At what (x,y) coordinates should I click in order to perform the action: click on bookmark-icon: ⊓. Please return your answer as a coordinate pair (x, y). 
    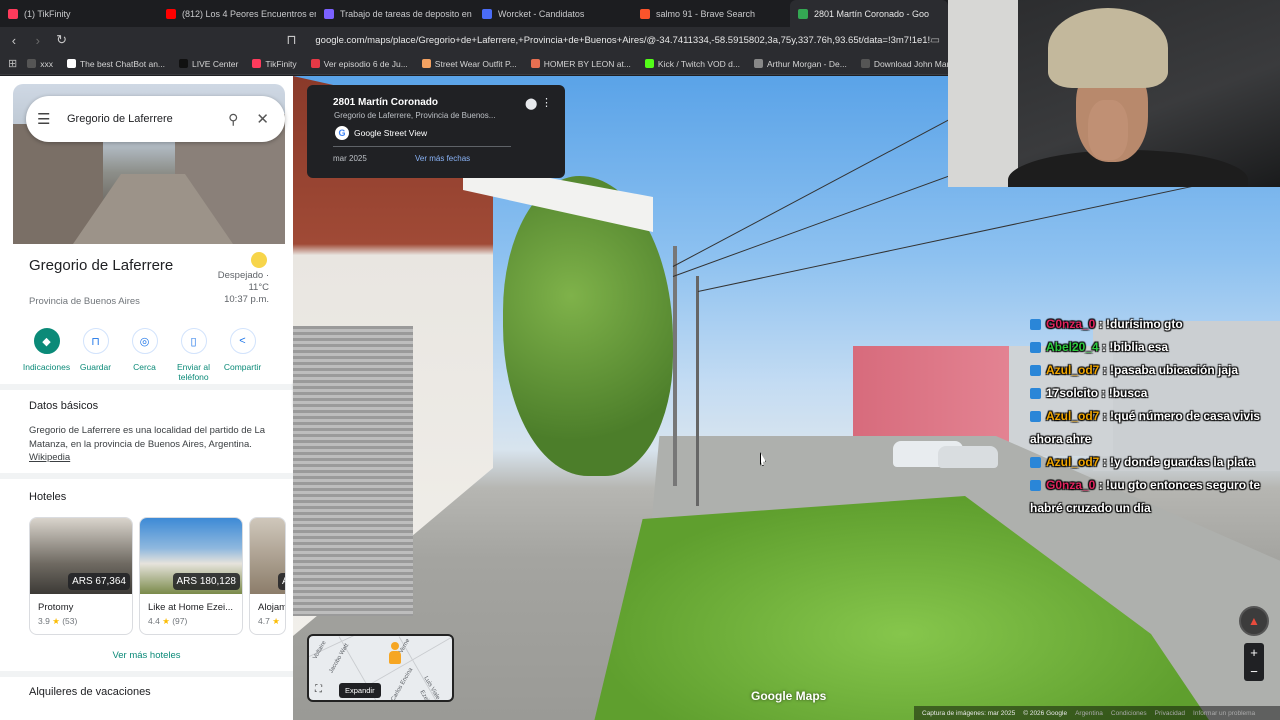
    Looking at the image, I should click on (292, 40).